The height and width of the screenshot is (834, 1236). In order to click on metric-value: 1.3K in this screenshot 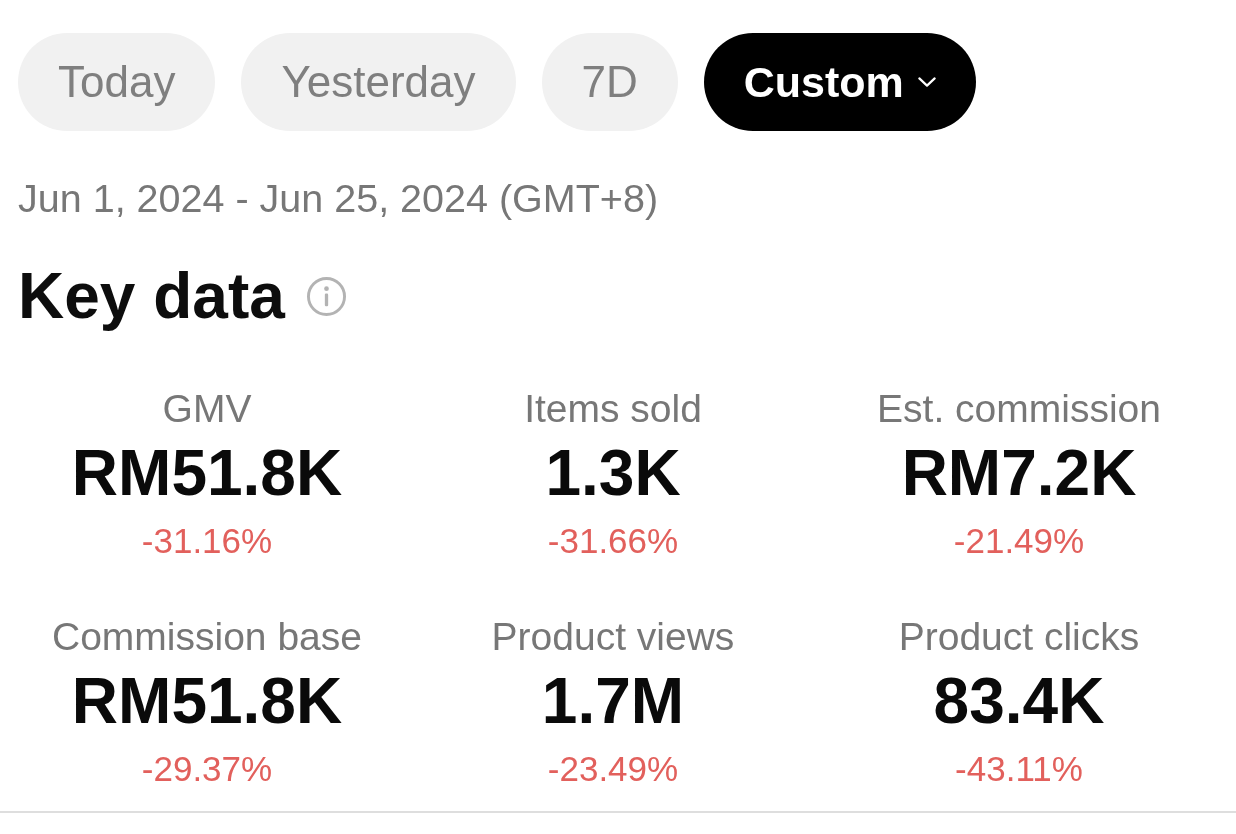, I will do `click(613, 473)`.